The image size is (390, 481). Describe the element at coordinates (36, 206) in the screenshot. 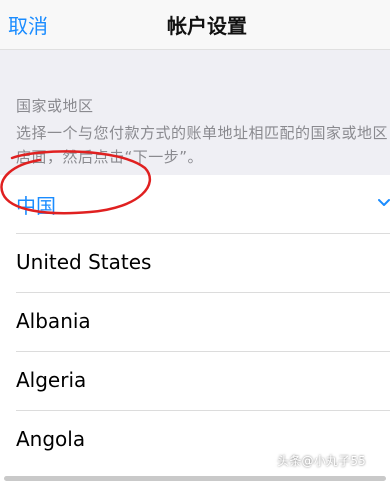

I see `country-label: 中国` at that location.